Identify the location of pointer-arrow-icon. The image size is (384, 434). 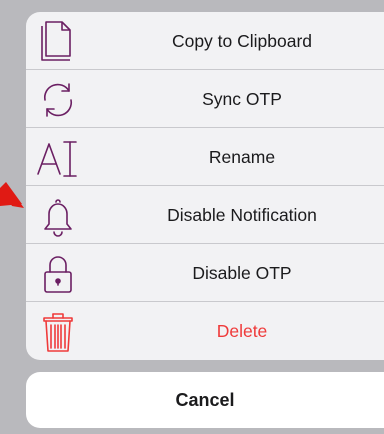
(12, 195).